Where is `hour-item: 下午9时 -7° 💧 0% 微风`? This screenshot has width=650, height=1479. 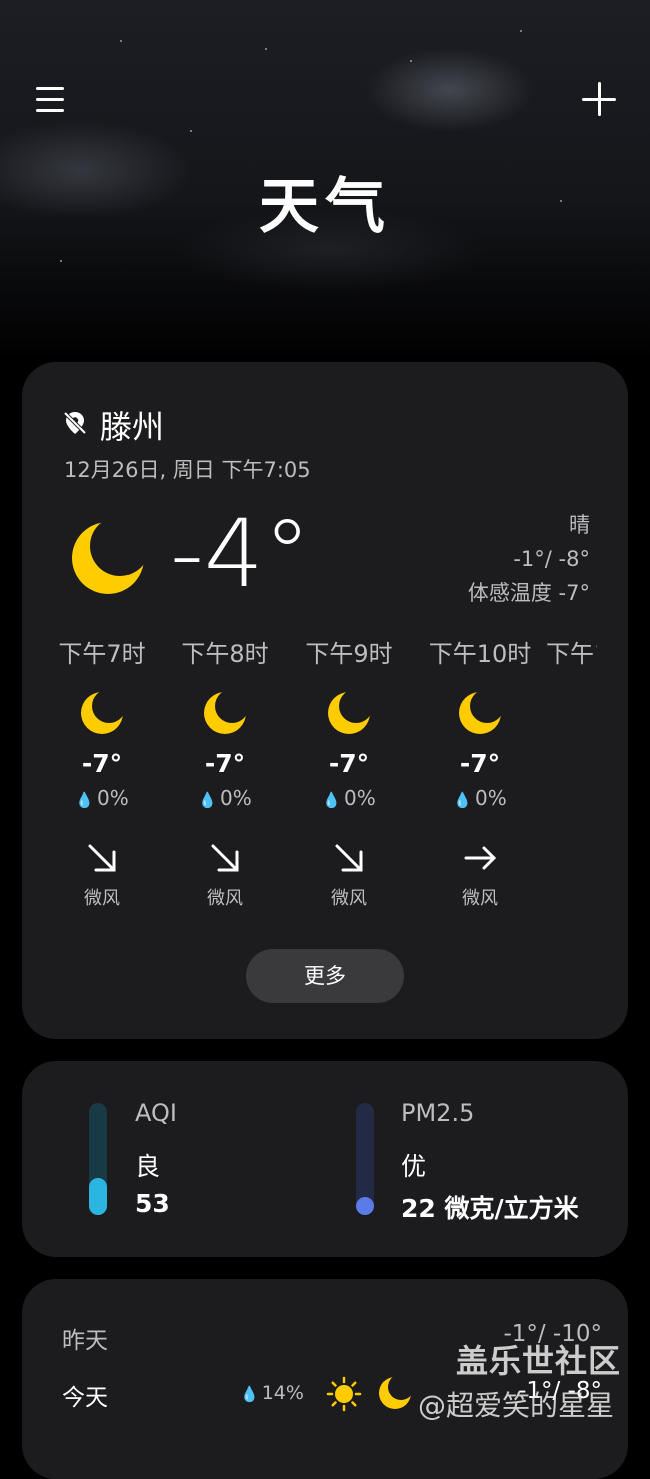 hour-item: 下午9时 -7° 💧 0% 微风 is located at coordinates (349, 772).